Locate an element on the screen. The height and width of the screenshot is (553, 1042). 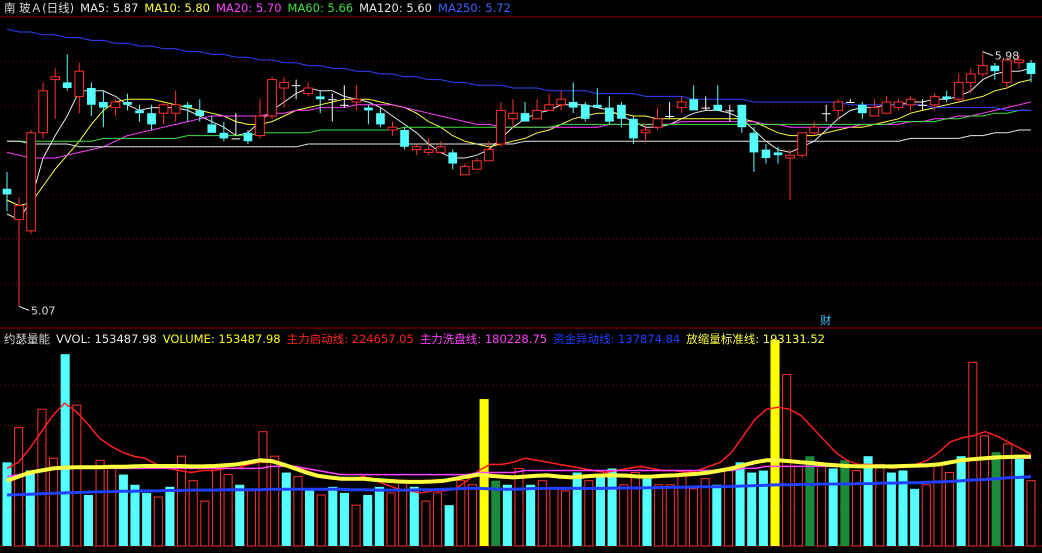
vol-indicator-2: 主力启动线: 224657.05 is located at coordinates (350, 339).